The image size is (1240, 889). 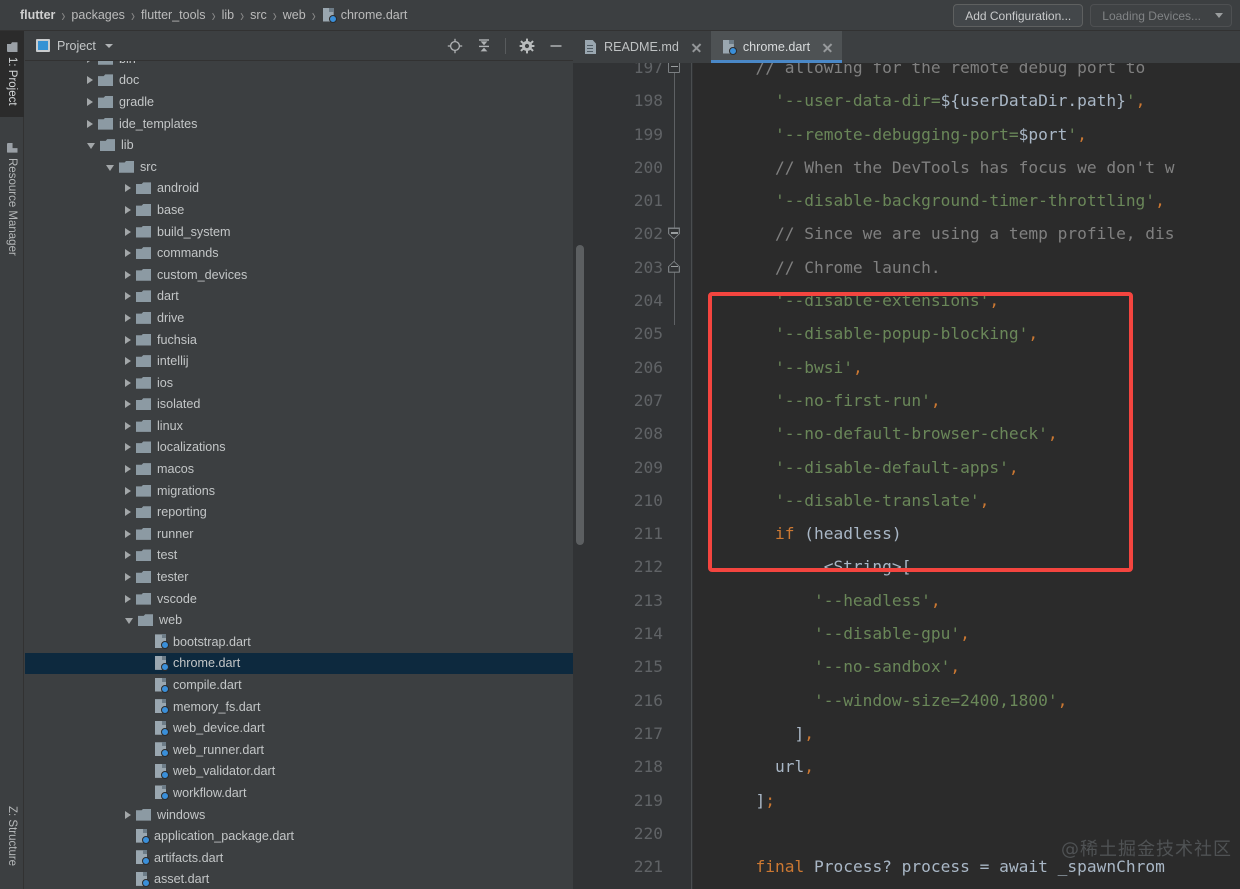 What do you see at coordinates (299, 663) in the screenshot?
I see `tree-item-selected: chrome.dart` at bounding box center [299, 663].